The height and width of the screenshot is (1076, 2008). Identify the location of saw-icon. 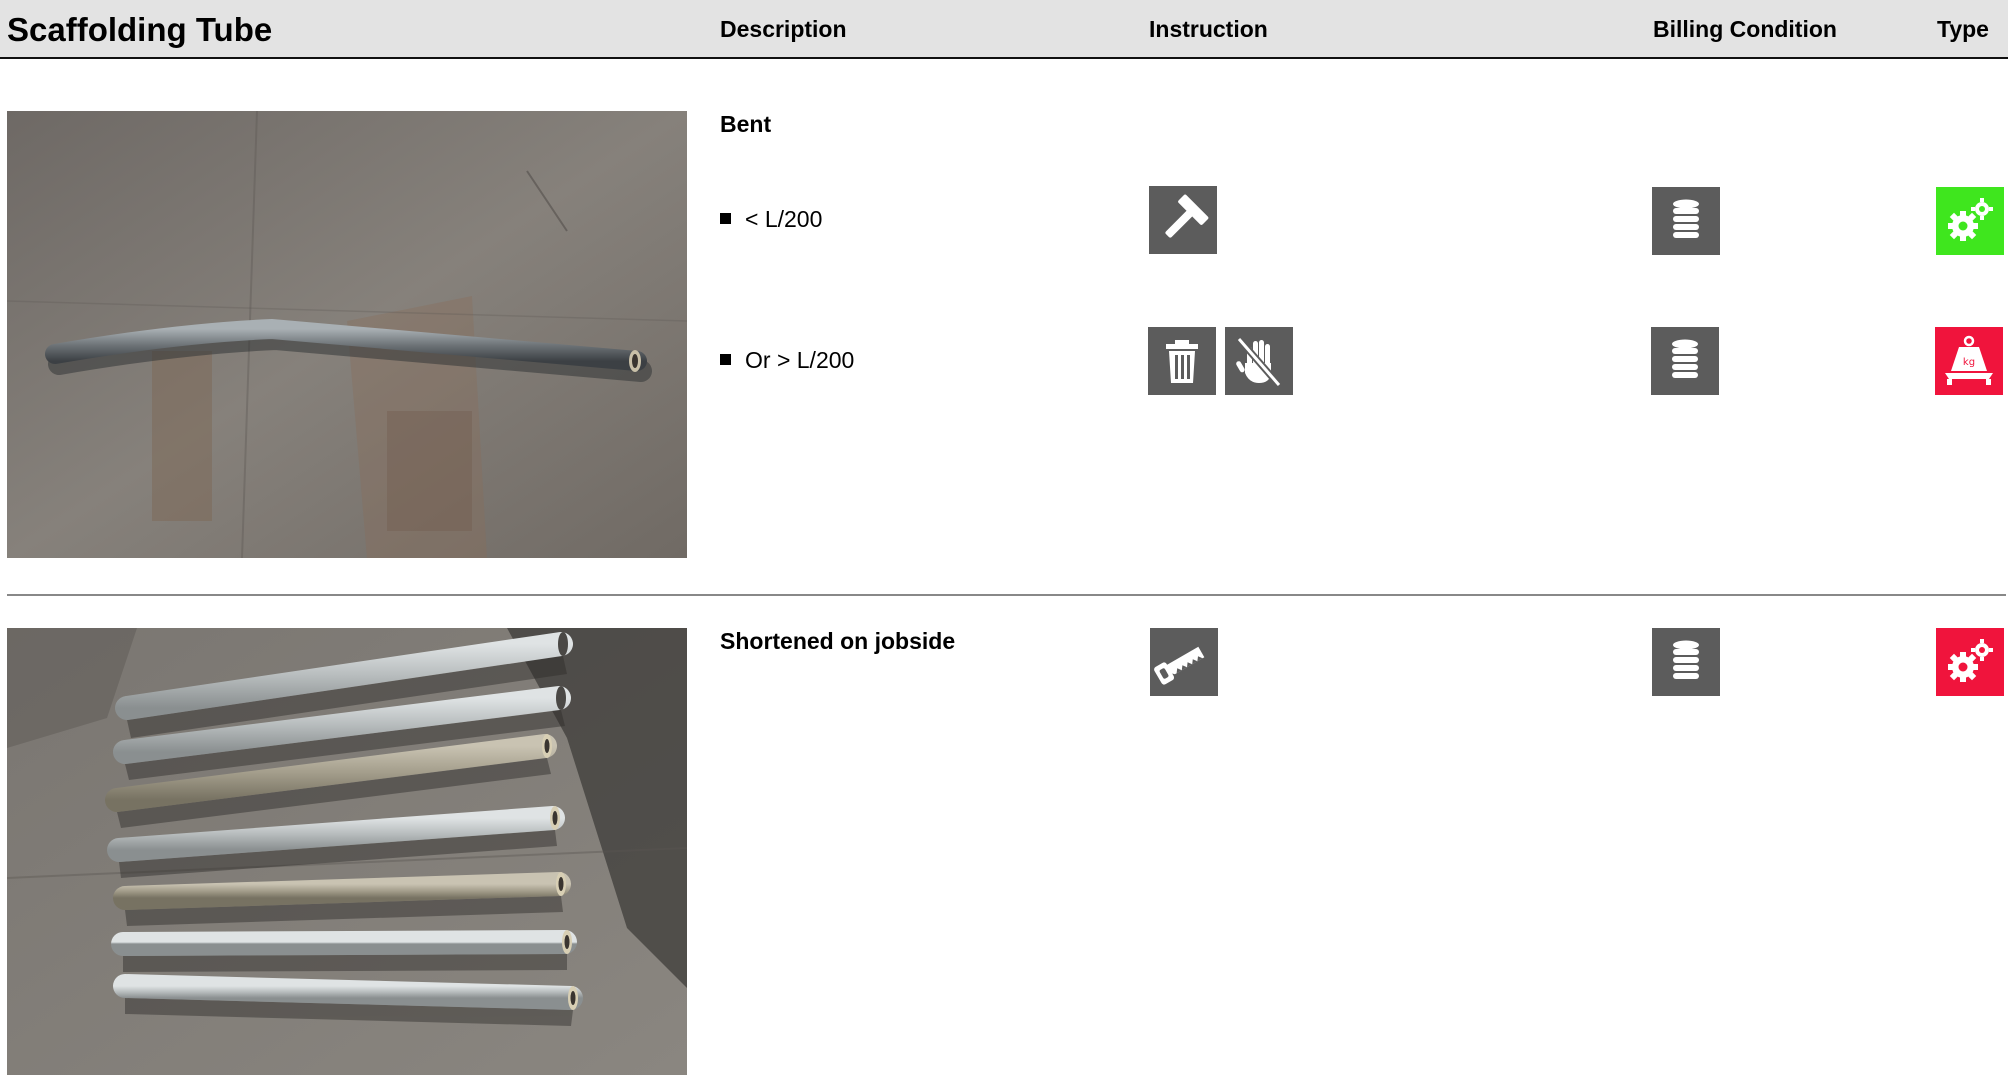
(1184, 662).